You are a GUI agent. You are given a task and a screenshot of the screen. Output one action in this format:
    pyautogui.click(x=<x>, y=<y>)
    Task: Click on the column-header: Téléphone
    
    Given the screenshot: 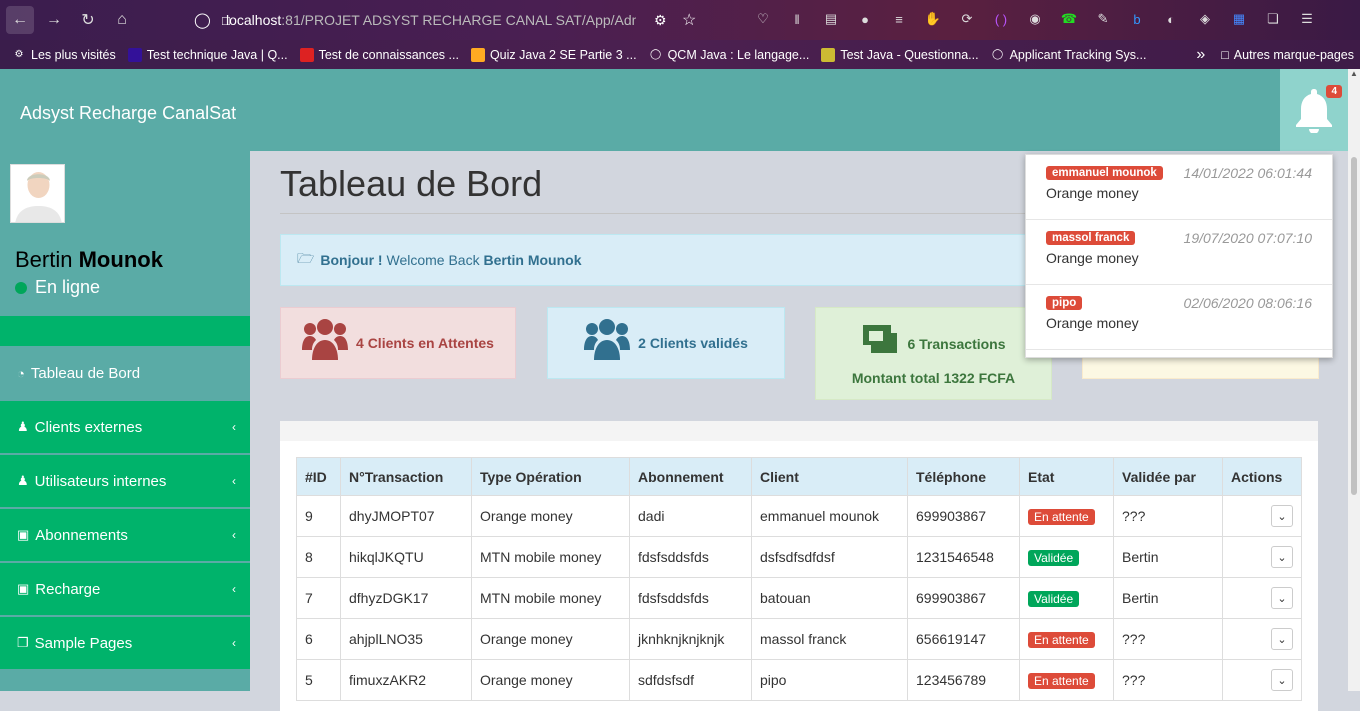 What is the action you would take?
    pyautogui.click(x=963, y=476)
    